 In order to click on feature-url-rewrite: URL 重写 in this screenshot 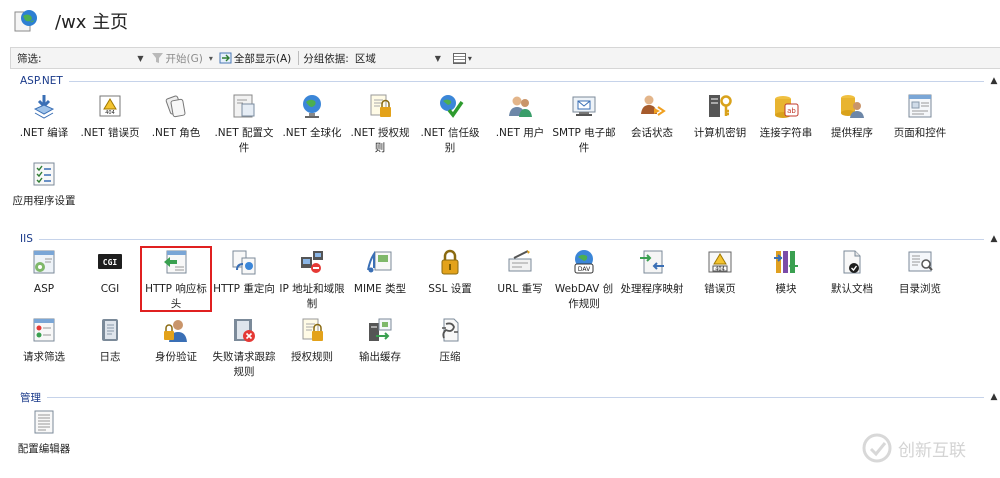, I will do `click(520, 279)`.